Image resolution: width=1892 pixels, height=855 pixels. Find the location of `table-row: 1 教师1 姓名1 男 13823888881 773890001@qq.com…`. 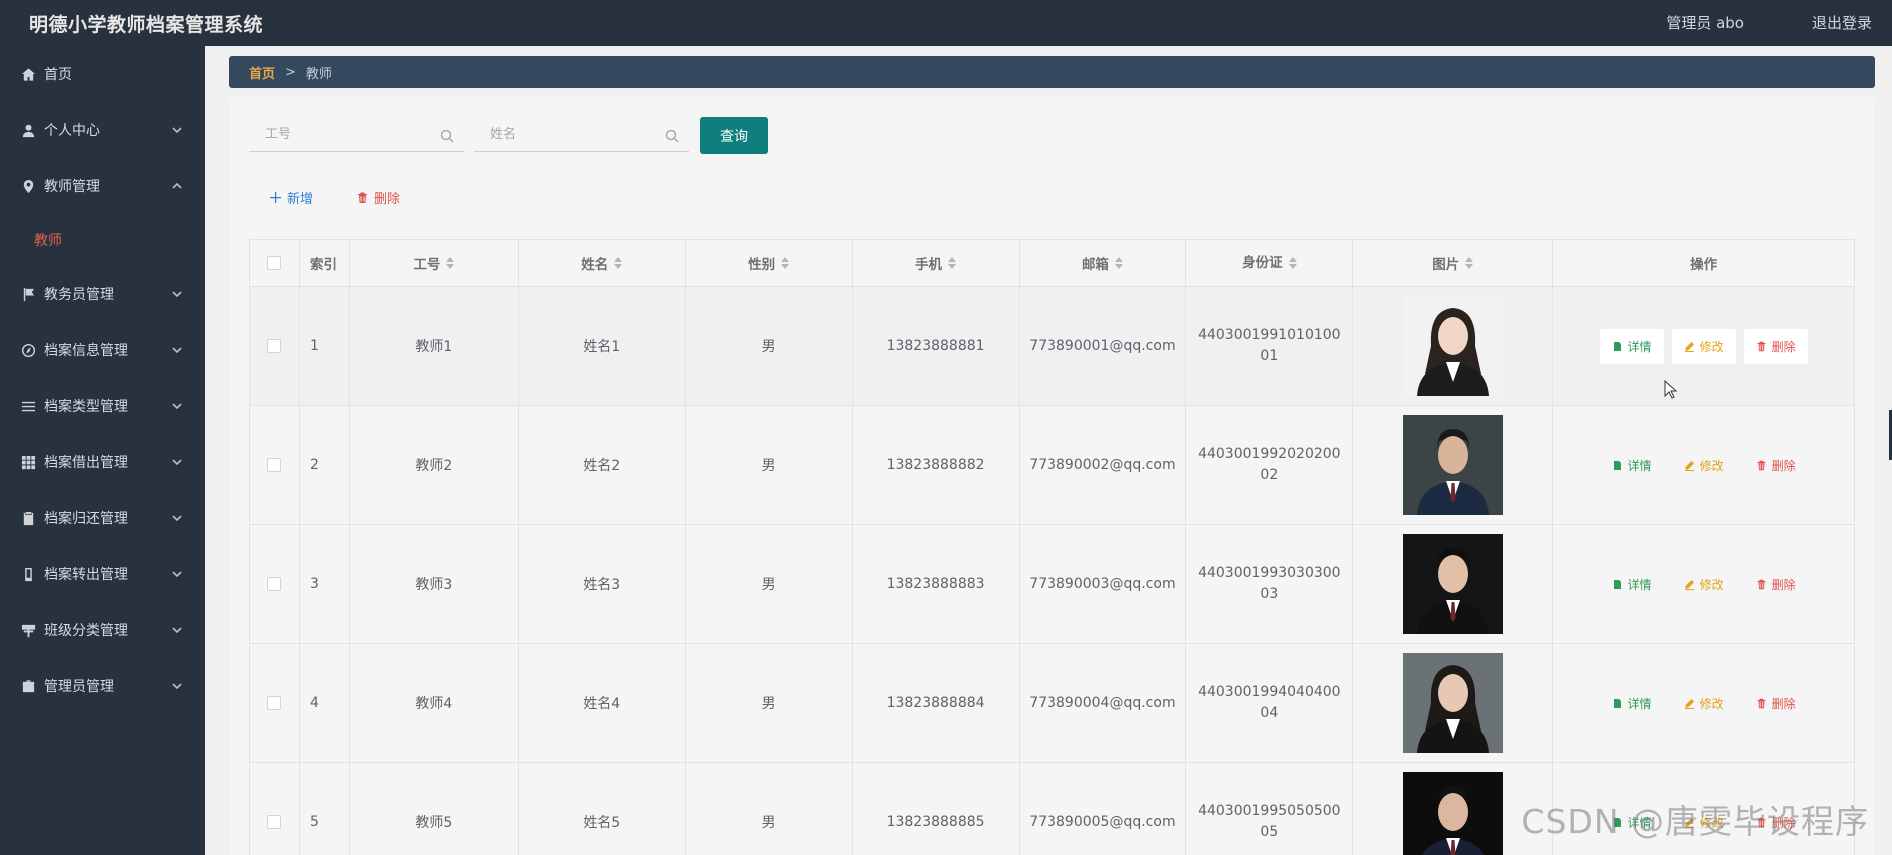

table-row: 1 教师1 姓名1 男 13823888881 773890001@qq.com… is located at coordinates (1052, 346).